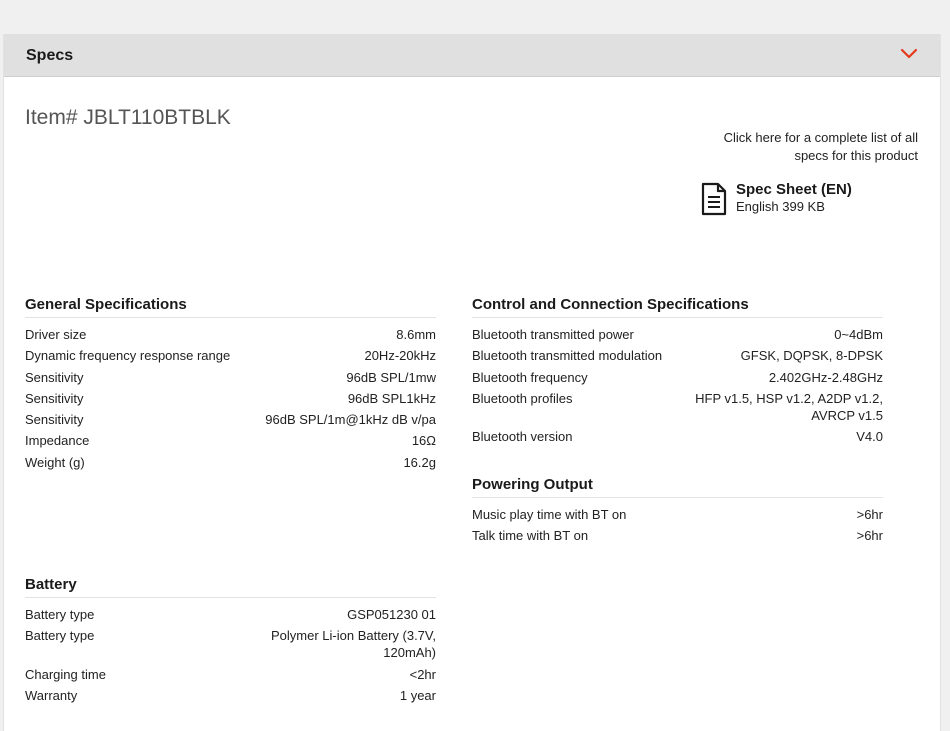 This screenshot has width=950, height=731. Describe the element at coordinates (869, 437) in the screenshot. I see `spec-value: V4.0` at that location.